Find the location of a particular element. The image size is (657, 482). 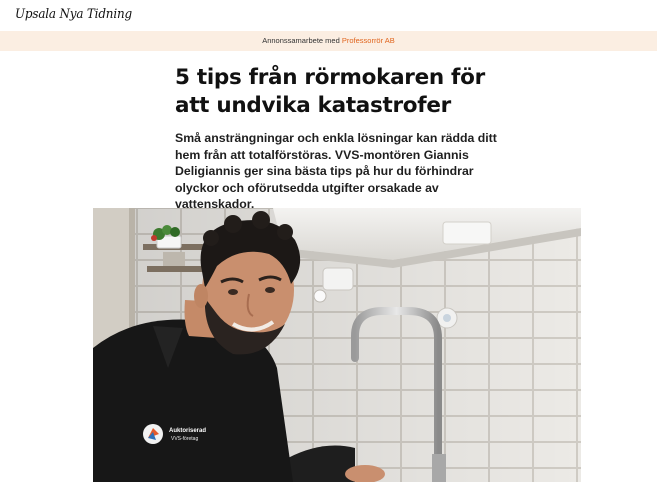

site-logo: Upsala Nya Tidning is located at coordinates (73, 14).